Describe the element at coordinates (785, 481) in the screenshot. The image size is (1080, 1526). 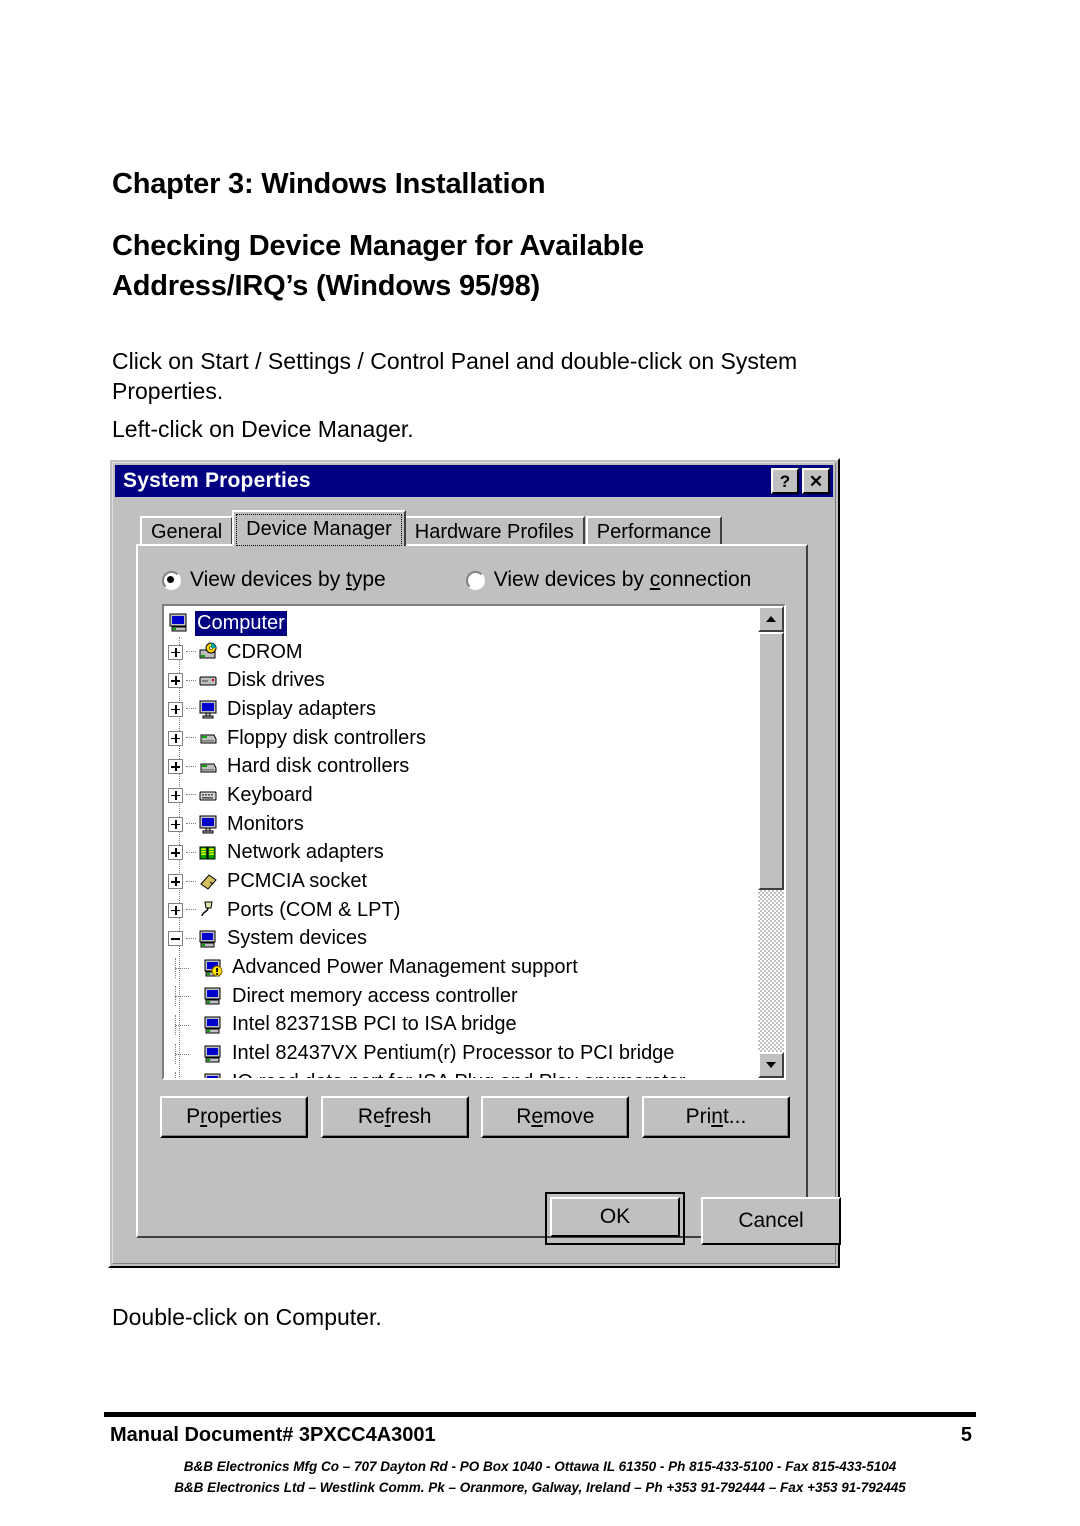
I see `help-button: ?` at that location.